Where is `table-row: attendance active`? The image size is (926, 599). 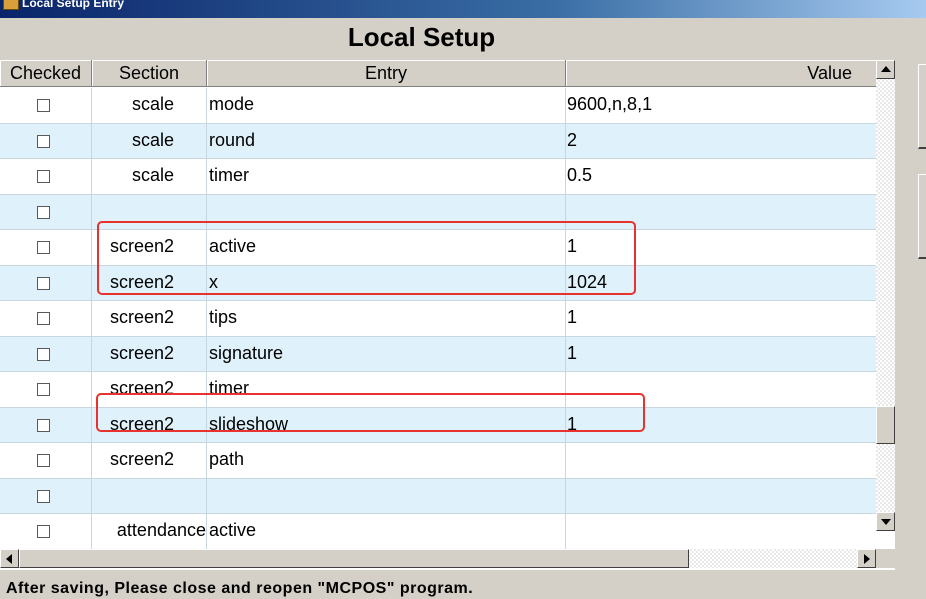
table-row: attendance active is located at coordinates (438, 532).